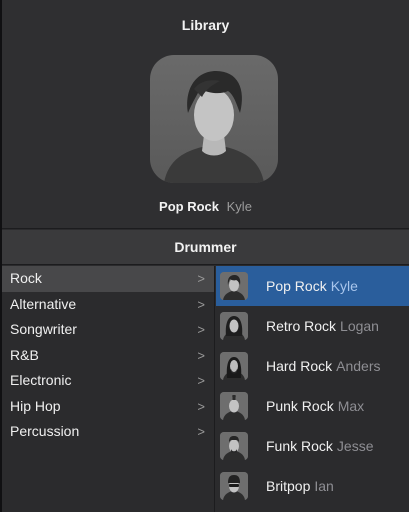 The height and width of the screenshot is (512, 409). I want to click on drummer-item-pop-rock: Pop Rock Kyle, so click(312, 286).